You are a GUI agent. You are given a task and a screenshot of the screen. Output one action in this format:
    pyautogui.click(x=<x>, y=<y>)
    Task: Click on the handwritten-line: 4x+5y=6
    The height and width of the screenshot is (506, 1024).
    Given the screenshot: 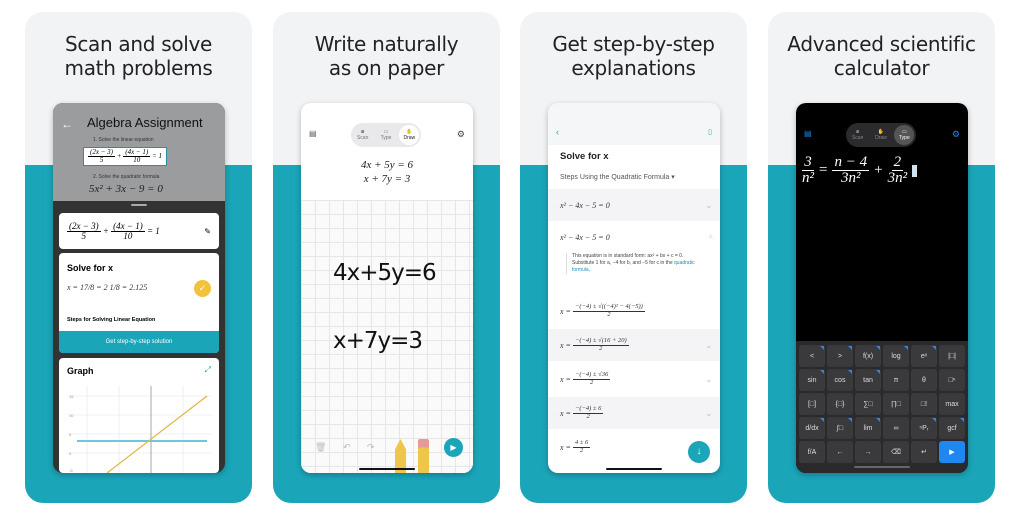 What is the action you would take?
    pyautogui.click(x=385, y=273)
    